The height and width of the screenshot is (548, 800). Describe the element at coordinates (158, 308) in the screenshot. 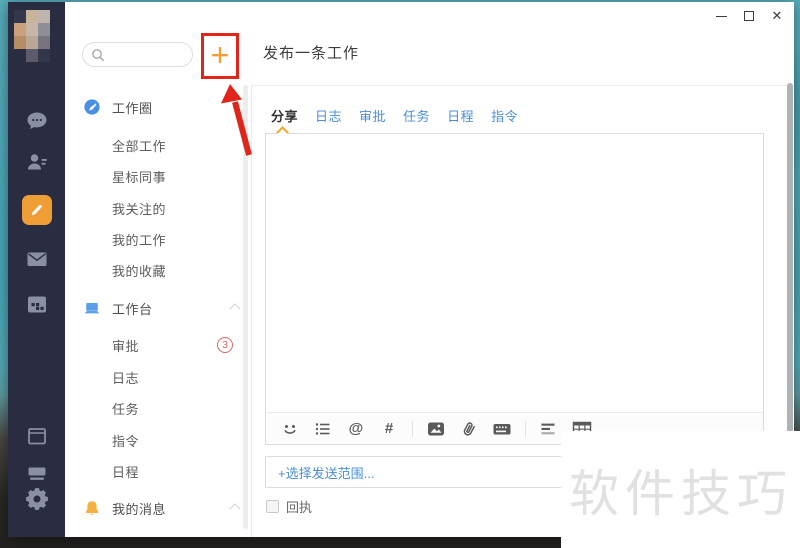

I see `nav-section-workbench: 工作台` at that location.